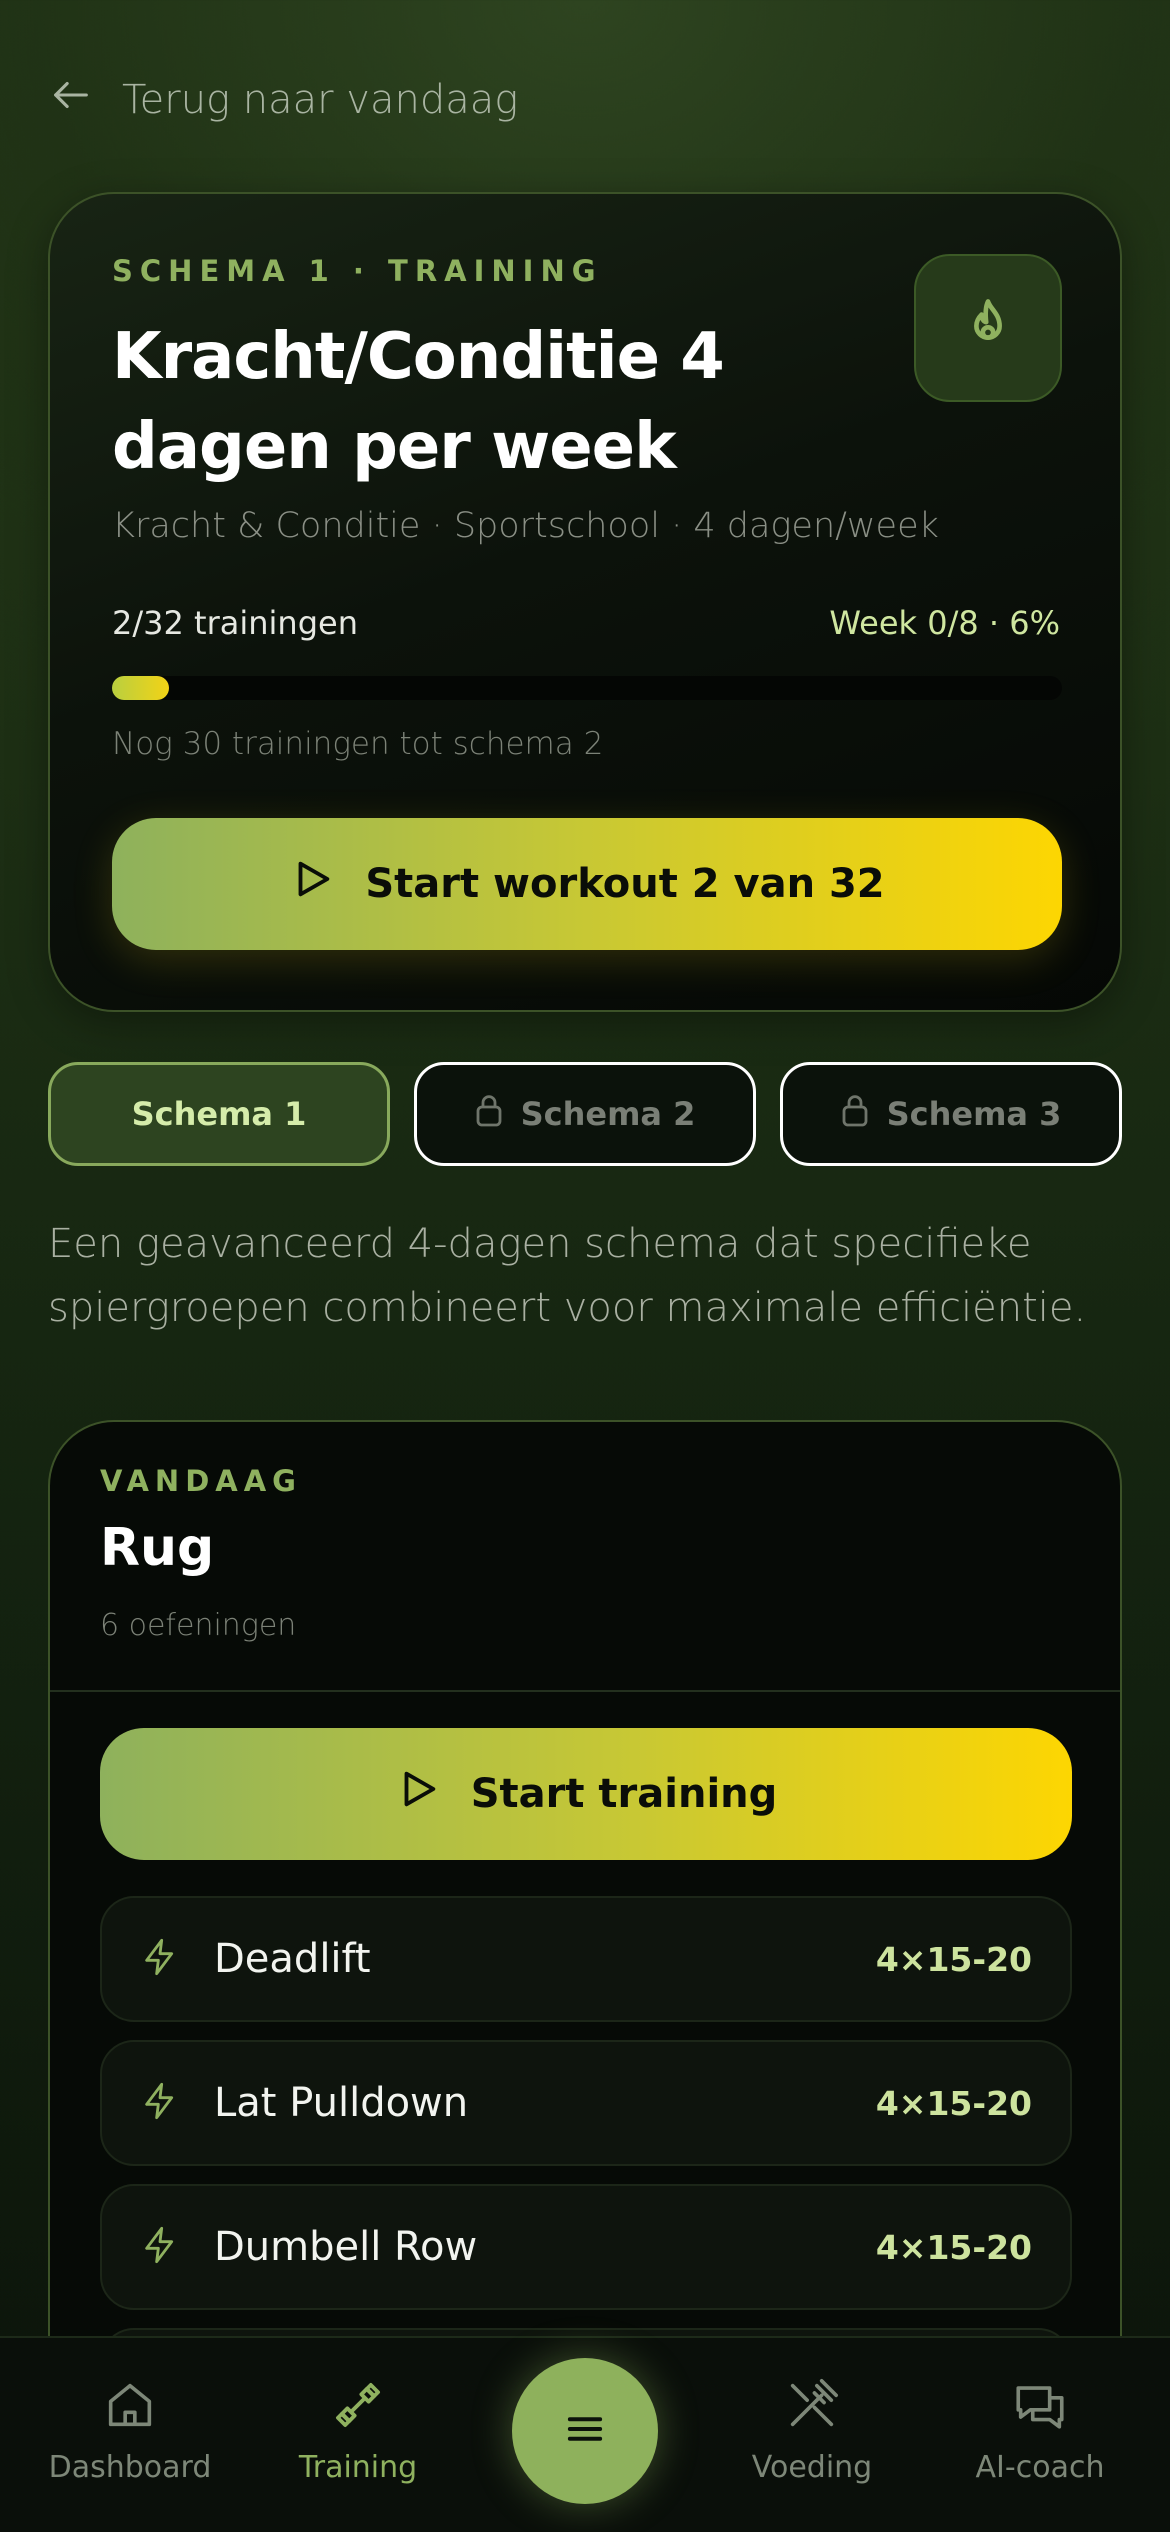 Image resolution: width=1170 pixels, height=2532 pixels. What do you see at coordinates (624, 1794) in the screenshot?
I see `start-training-label: Start training` at bounding box center [624, 1794].